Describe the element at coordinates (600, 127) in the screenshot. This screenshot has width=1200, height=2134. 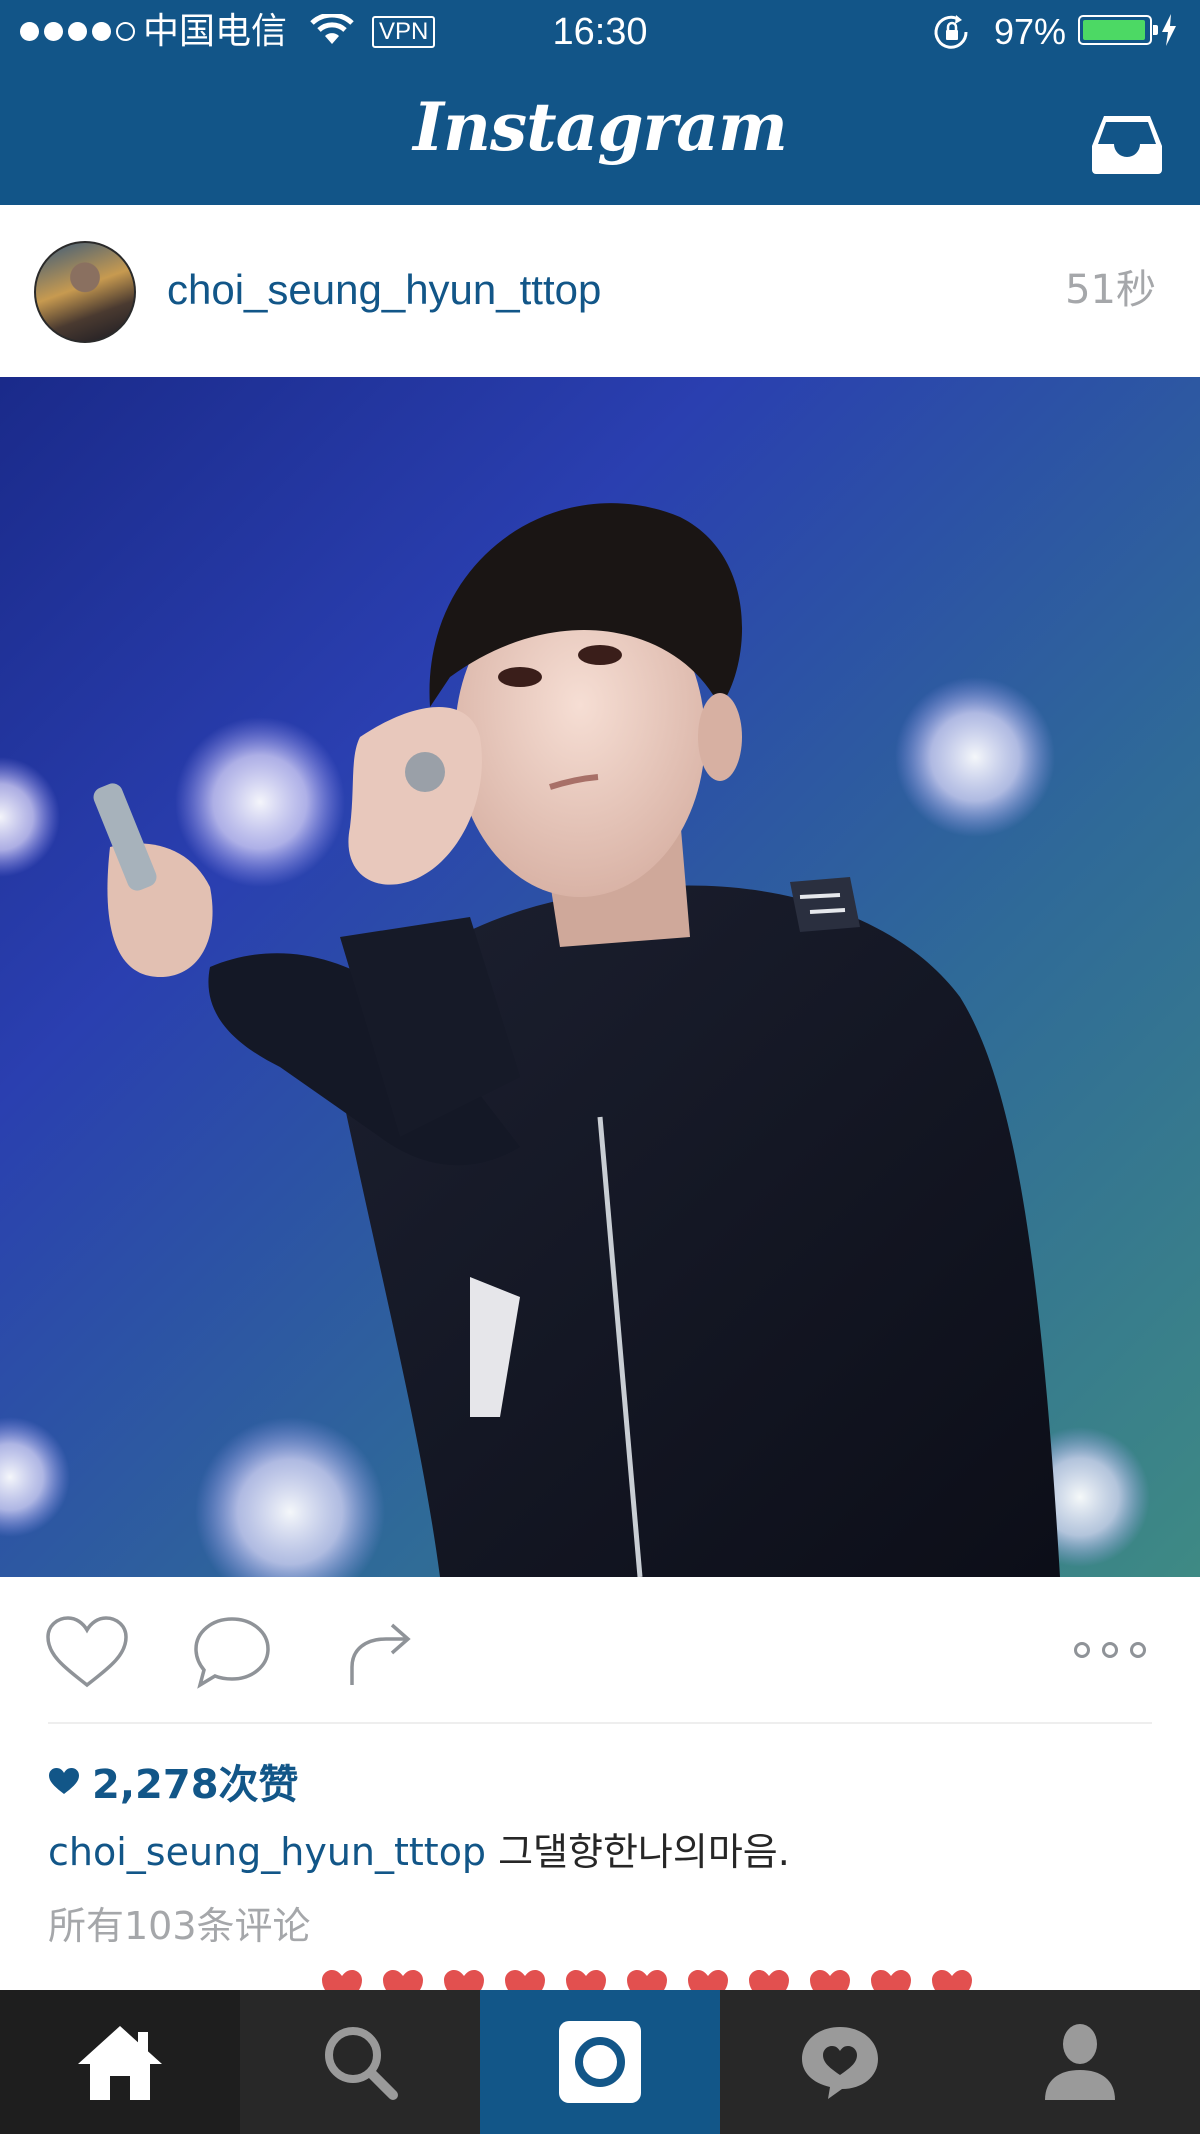
I see `instagram-logo: Instagram` at that location.